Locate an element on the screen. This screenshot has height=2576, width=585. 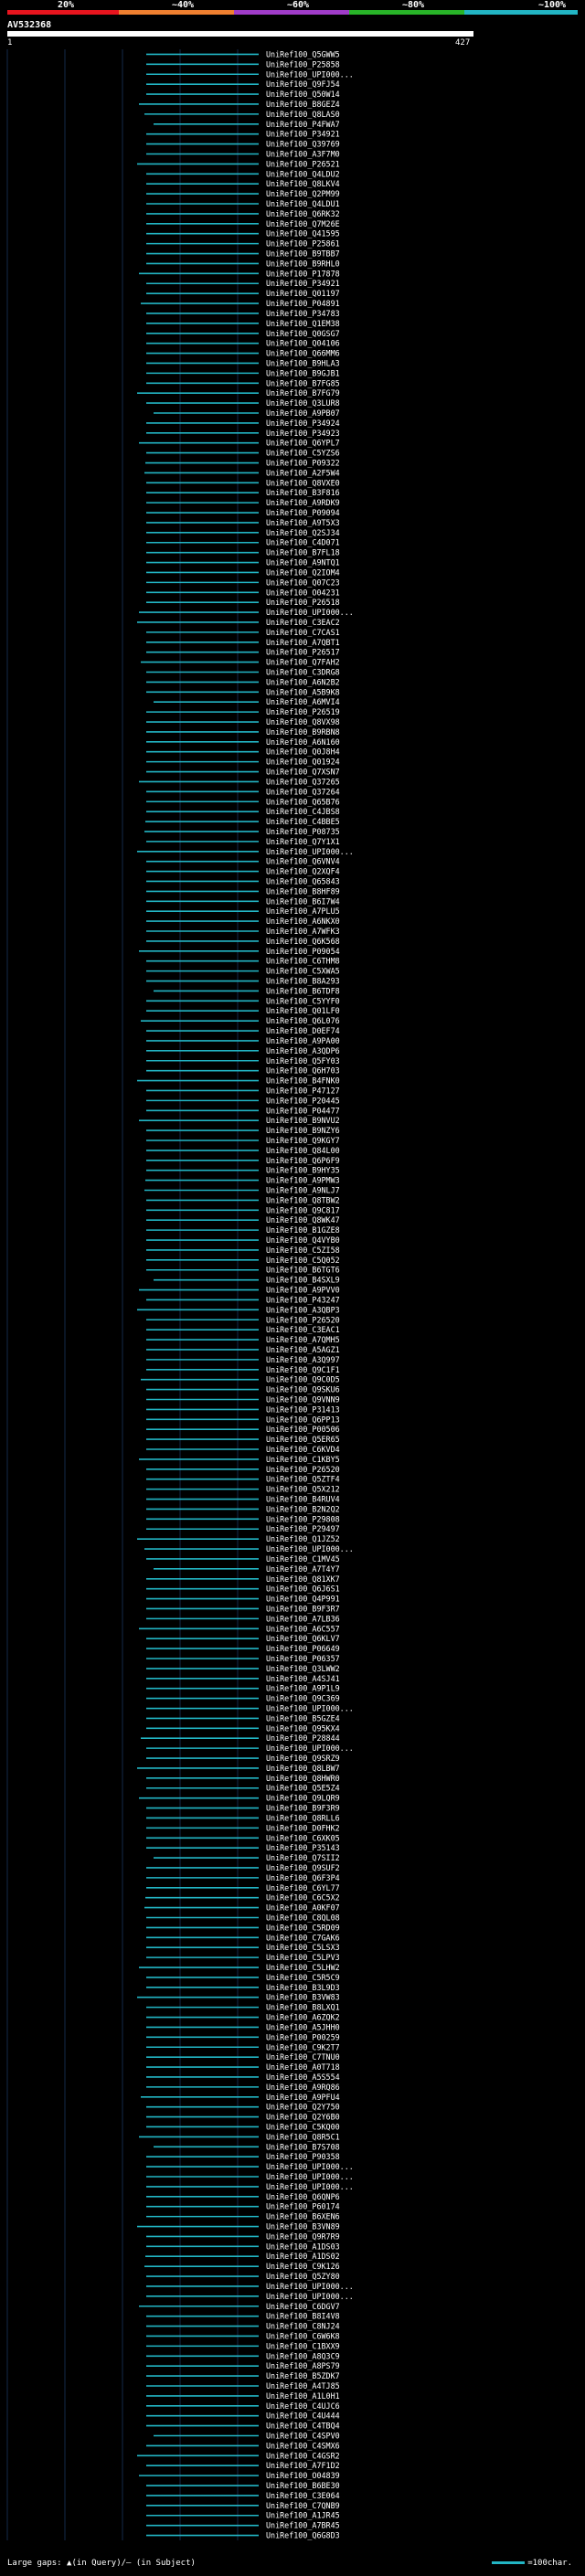
hit-label: UniRef100_B5ZDK7 is located at coordinates (303, 2375).